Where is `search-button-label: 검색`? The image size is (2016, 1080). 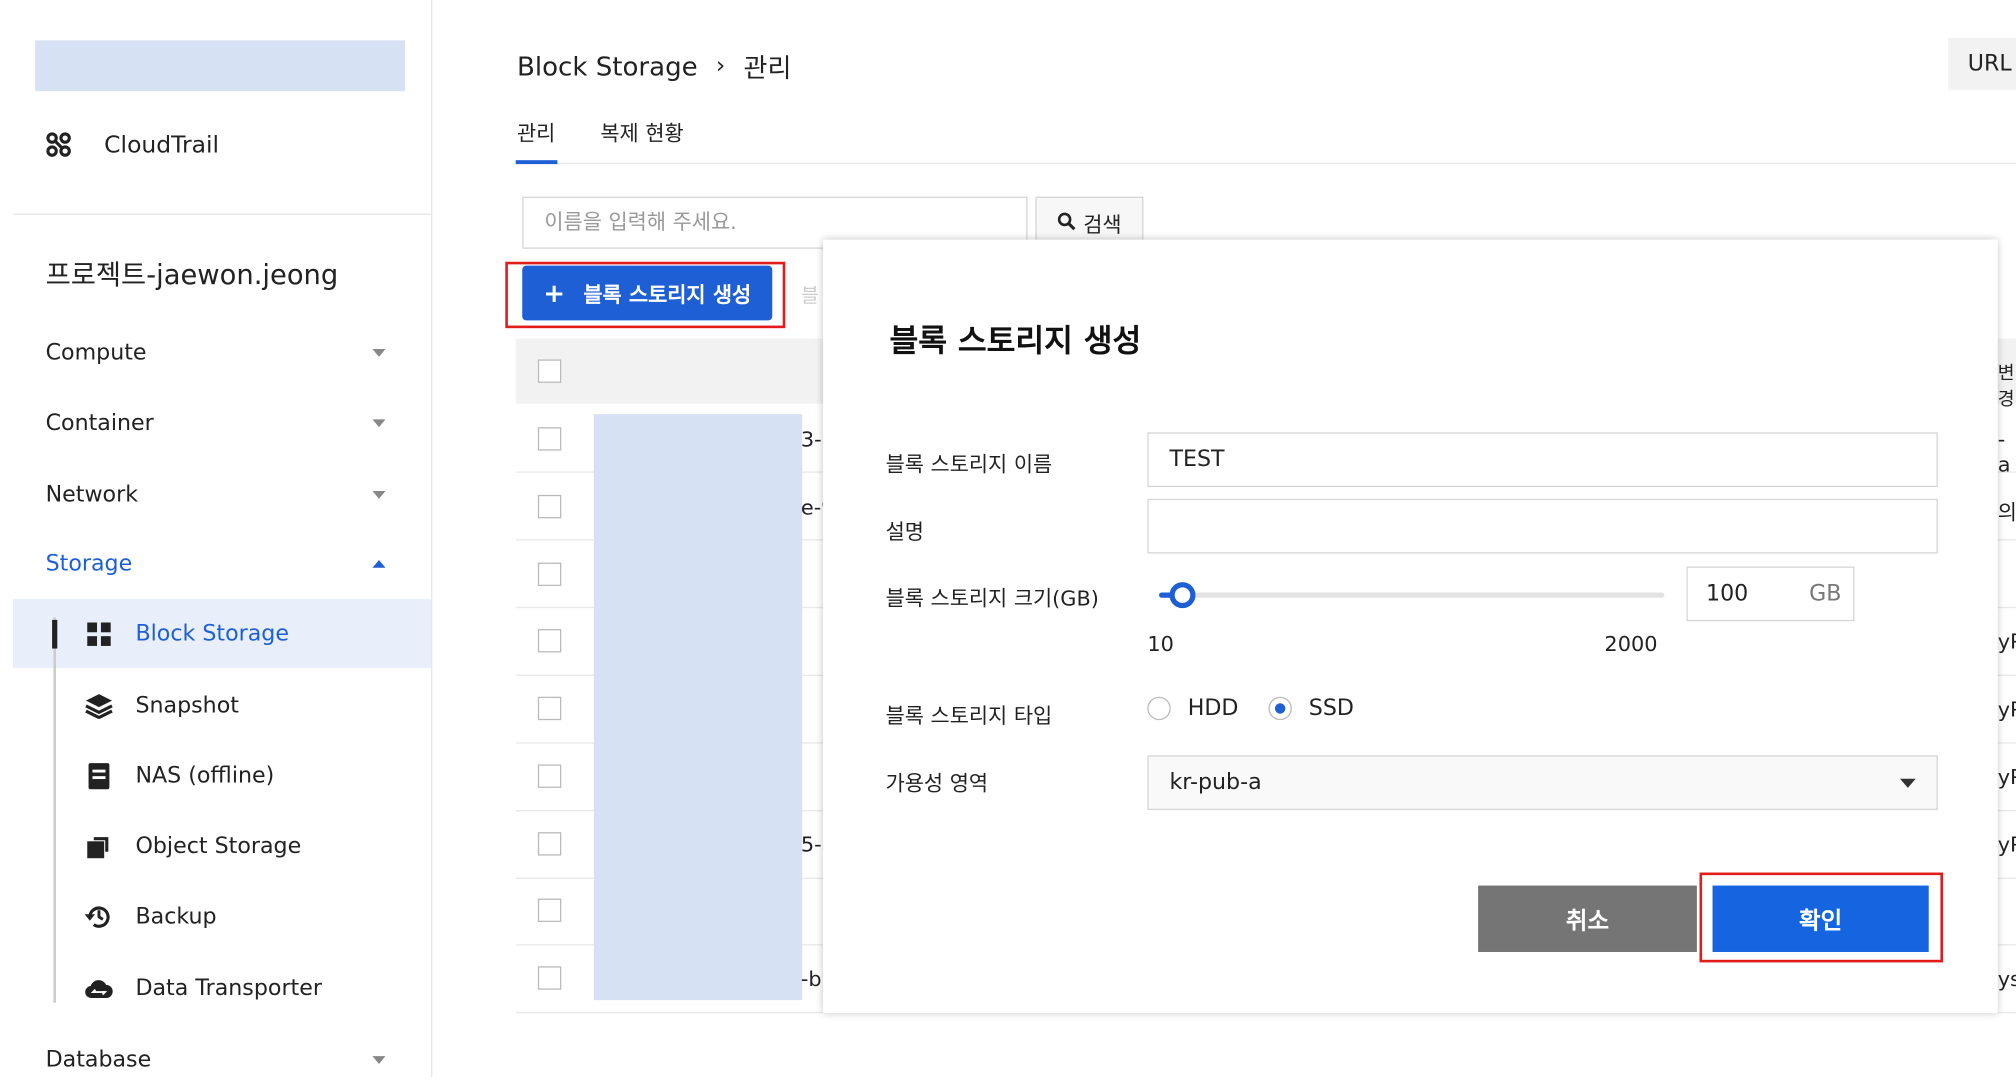
search-button-label: 검색 is located at coordinates (1102, 225).